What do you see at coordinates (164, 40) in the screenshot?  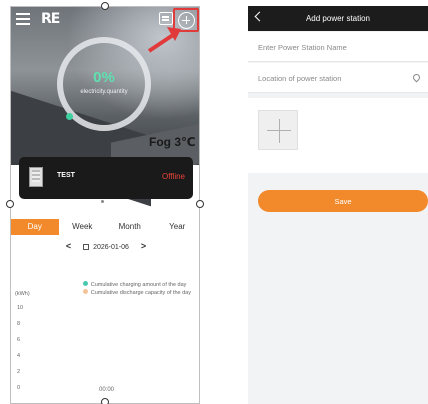 I see `red-arrow-pointer` at bounding box center [164, 40].